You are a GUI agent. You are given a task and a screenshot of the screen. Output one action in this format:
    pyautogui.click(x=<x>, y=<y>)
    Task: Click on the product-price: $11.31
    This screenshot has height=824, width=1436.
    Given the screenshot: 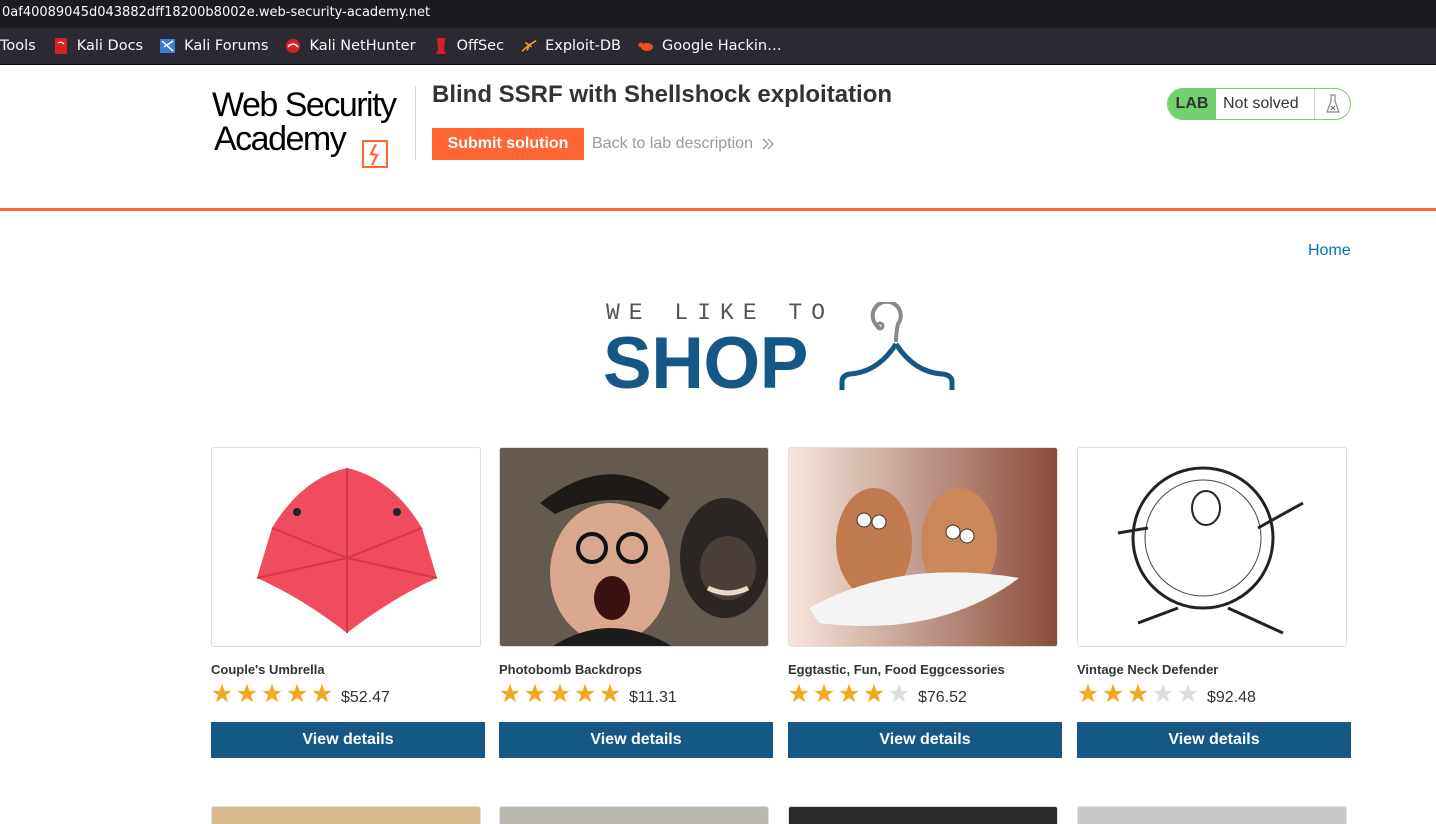 What is the action you would take?
    pyautogui.click(x=653, y=697)
    